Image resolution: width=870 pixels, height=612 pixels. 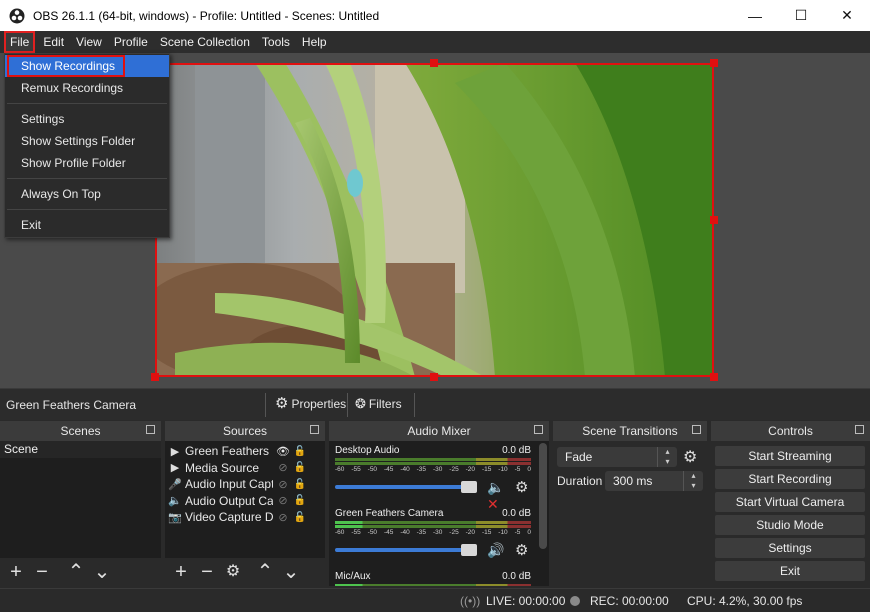 What do you see at coordinates (356, 469) in the screenshot?
I see `scale-tick: -55` at bounding box center [356, 469].